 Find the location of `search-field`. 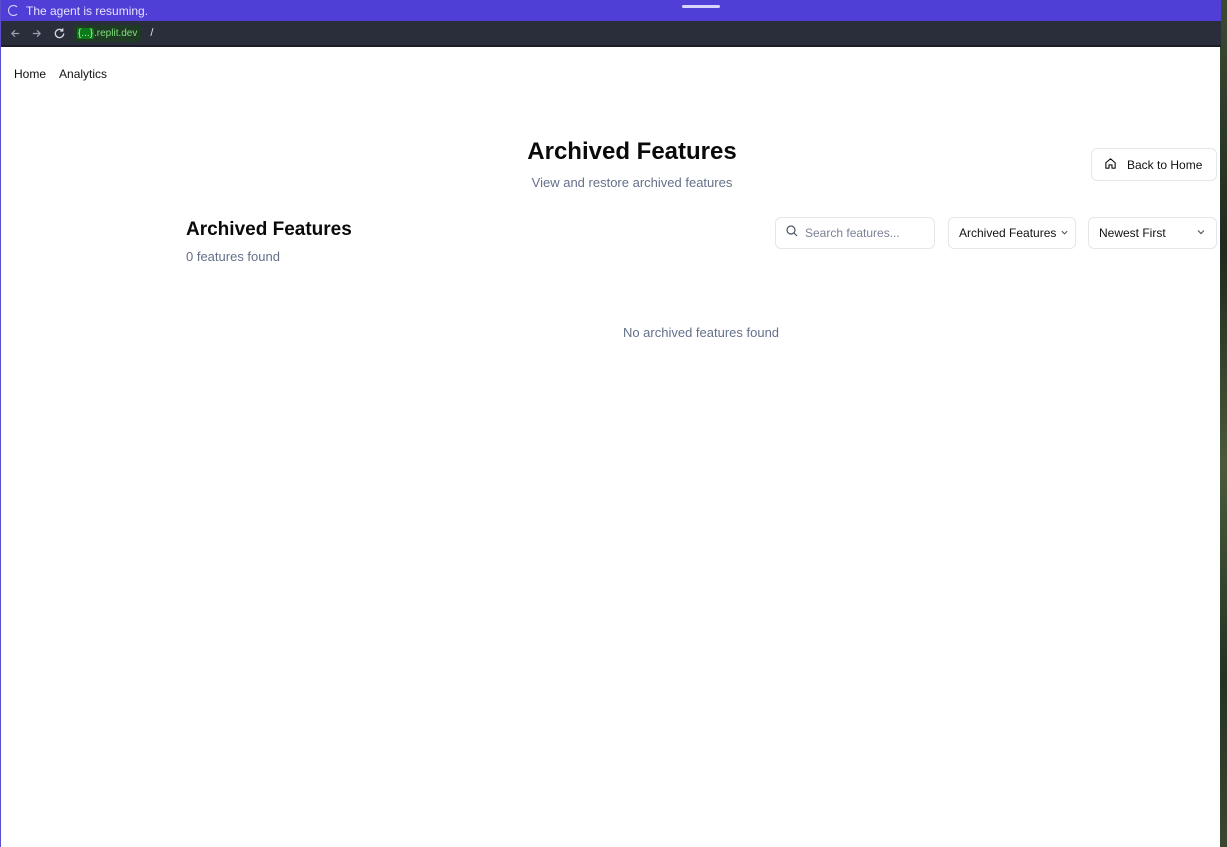

search-field is located at coordinates (855, 233).